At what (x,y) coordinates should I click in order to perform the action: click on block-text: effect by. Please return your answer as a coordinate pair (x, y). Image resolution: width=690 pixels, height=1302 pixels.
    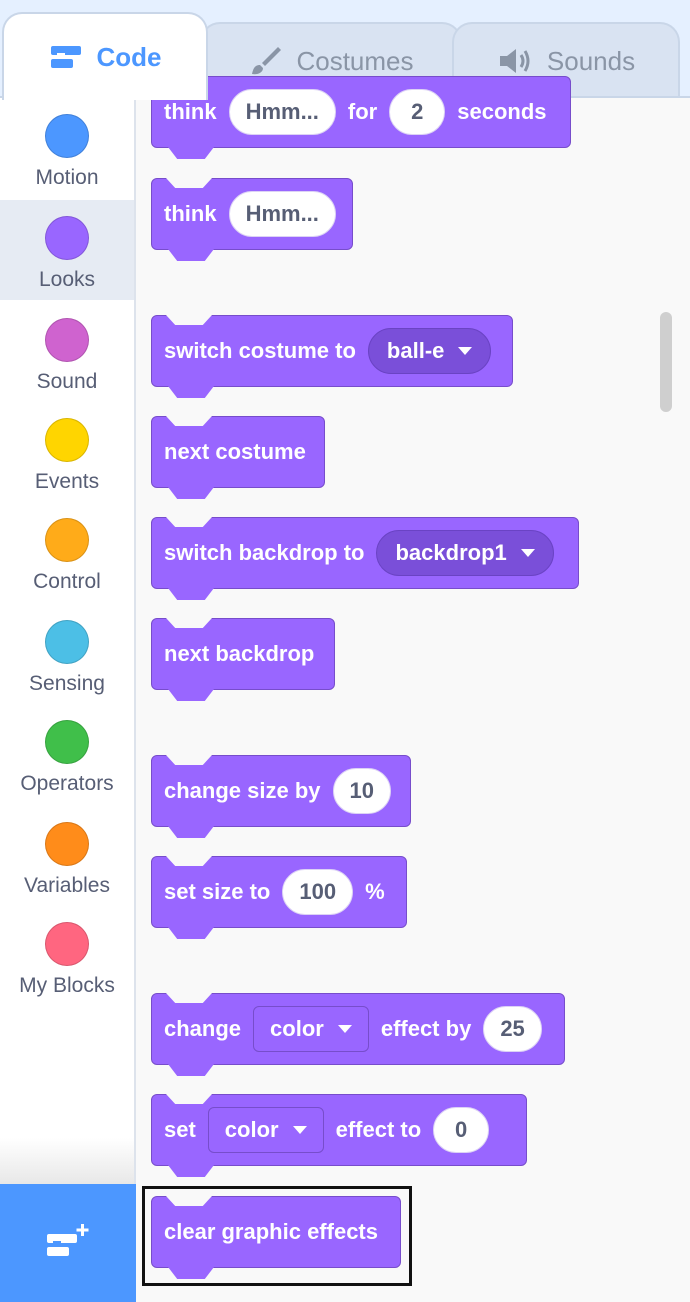
    Looking at the image, I should click on (426, 1028).